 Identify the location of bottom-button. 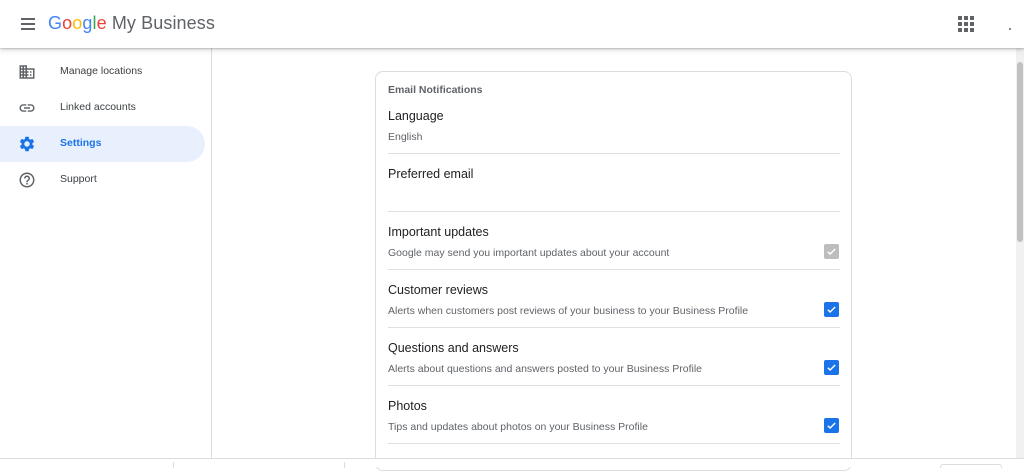
(971, 466).